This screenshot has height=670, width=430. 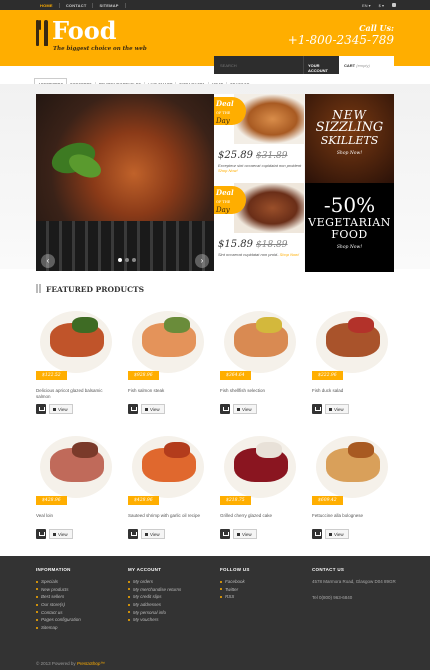 What do you see at coordinates (353, 391) in the screenshot?
I see `product-name: Fish duck salad` at bounding box center [353, 391].